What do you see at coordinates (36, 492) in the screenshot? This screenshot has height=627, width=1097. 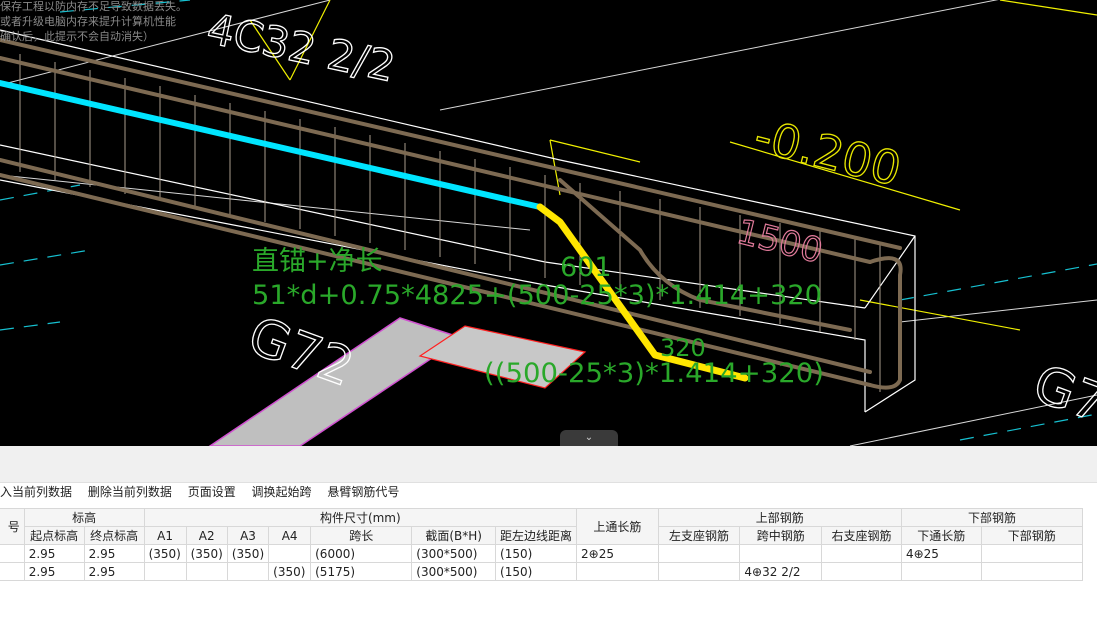 I see `insert-column-data-button: 入当前列数据` at bounding box center [36, 492].